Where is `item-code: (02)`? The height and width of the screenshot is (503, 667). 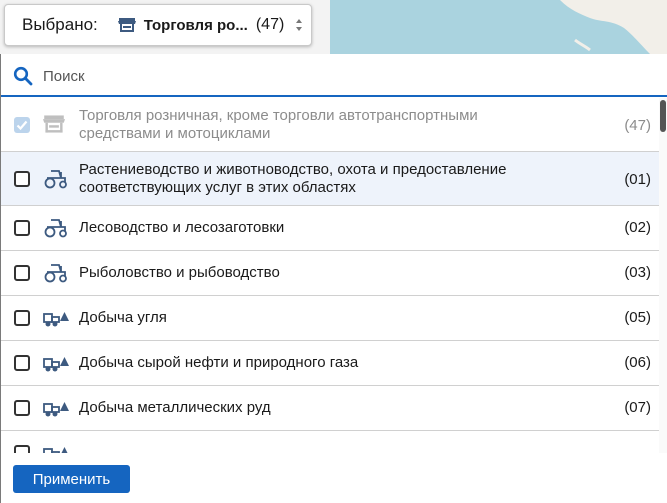 item-code: (02) is located at coordinates (637, 227).